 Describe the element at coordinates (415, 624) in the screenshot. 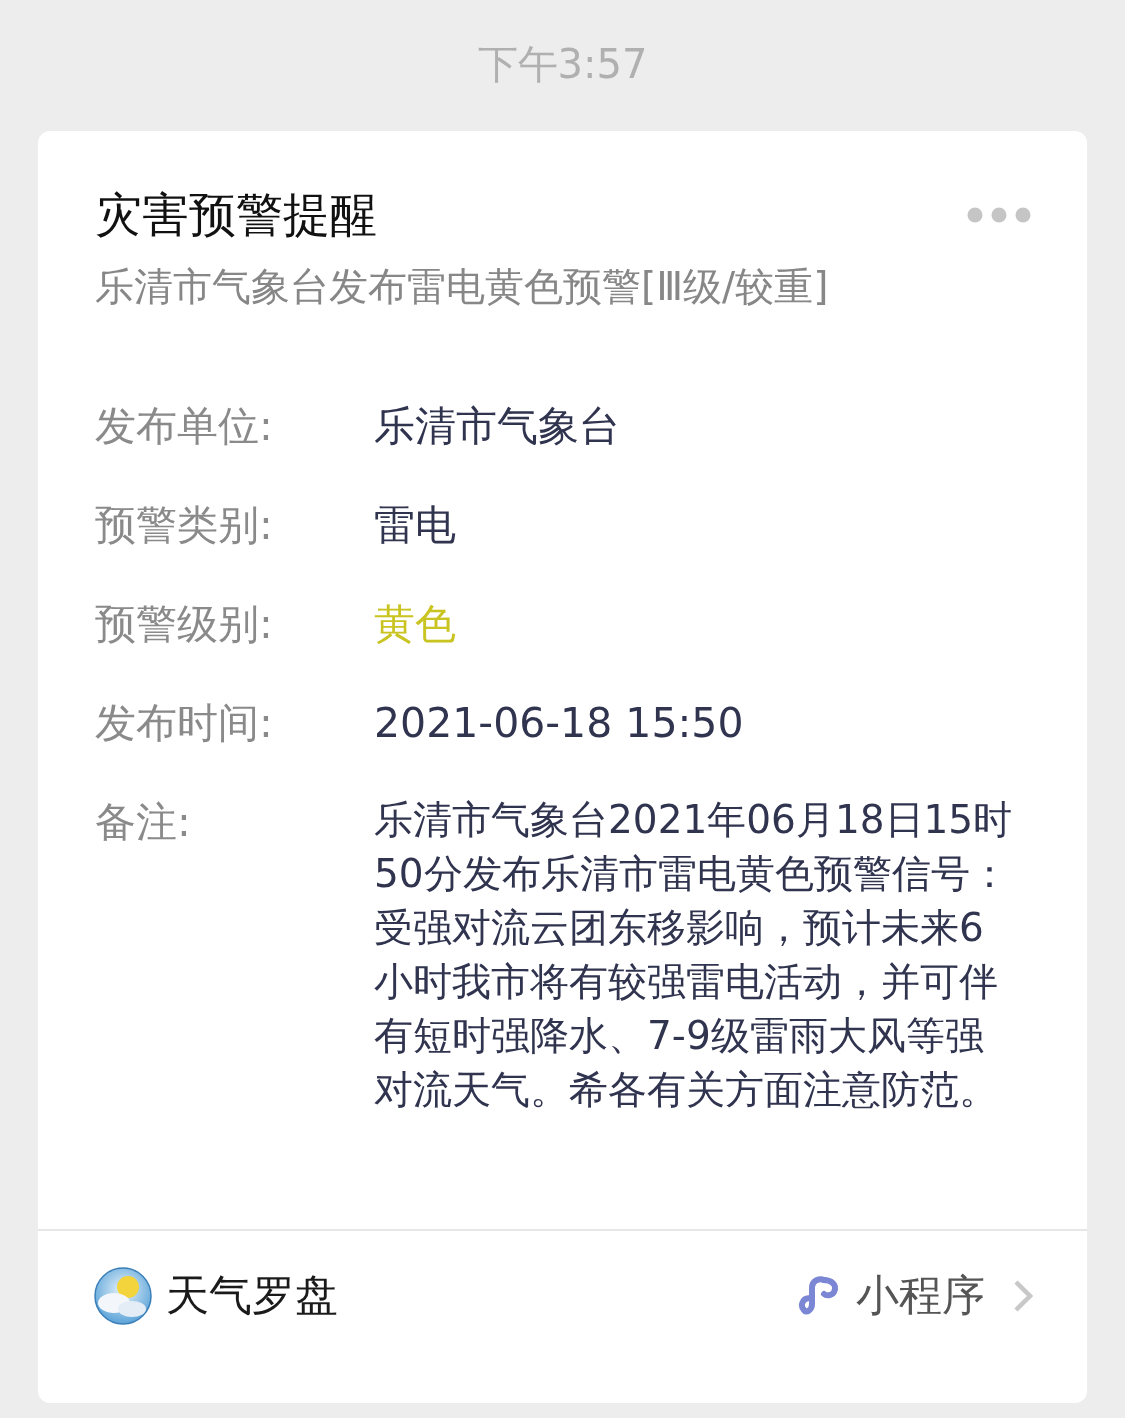

I see `field-value: 黄色` at that location.